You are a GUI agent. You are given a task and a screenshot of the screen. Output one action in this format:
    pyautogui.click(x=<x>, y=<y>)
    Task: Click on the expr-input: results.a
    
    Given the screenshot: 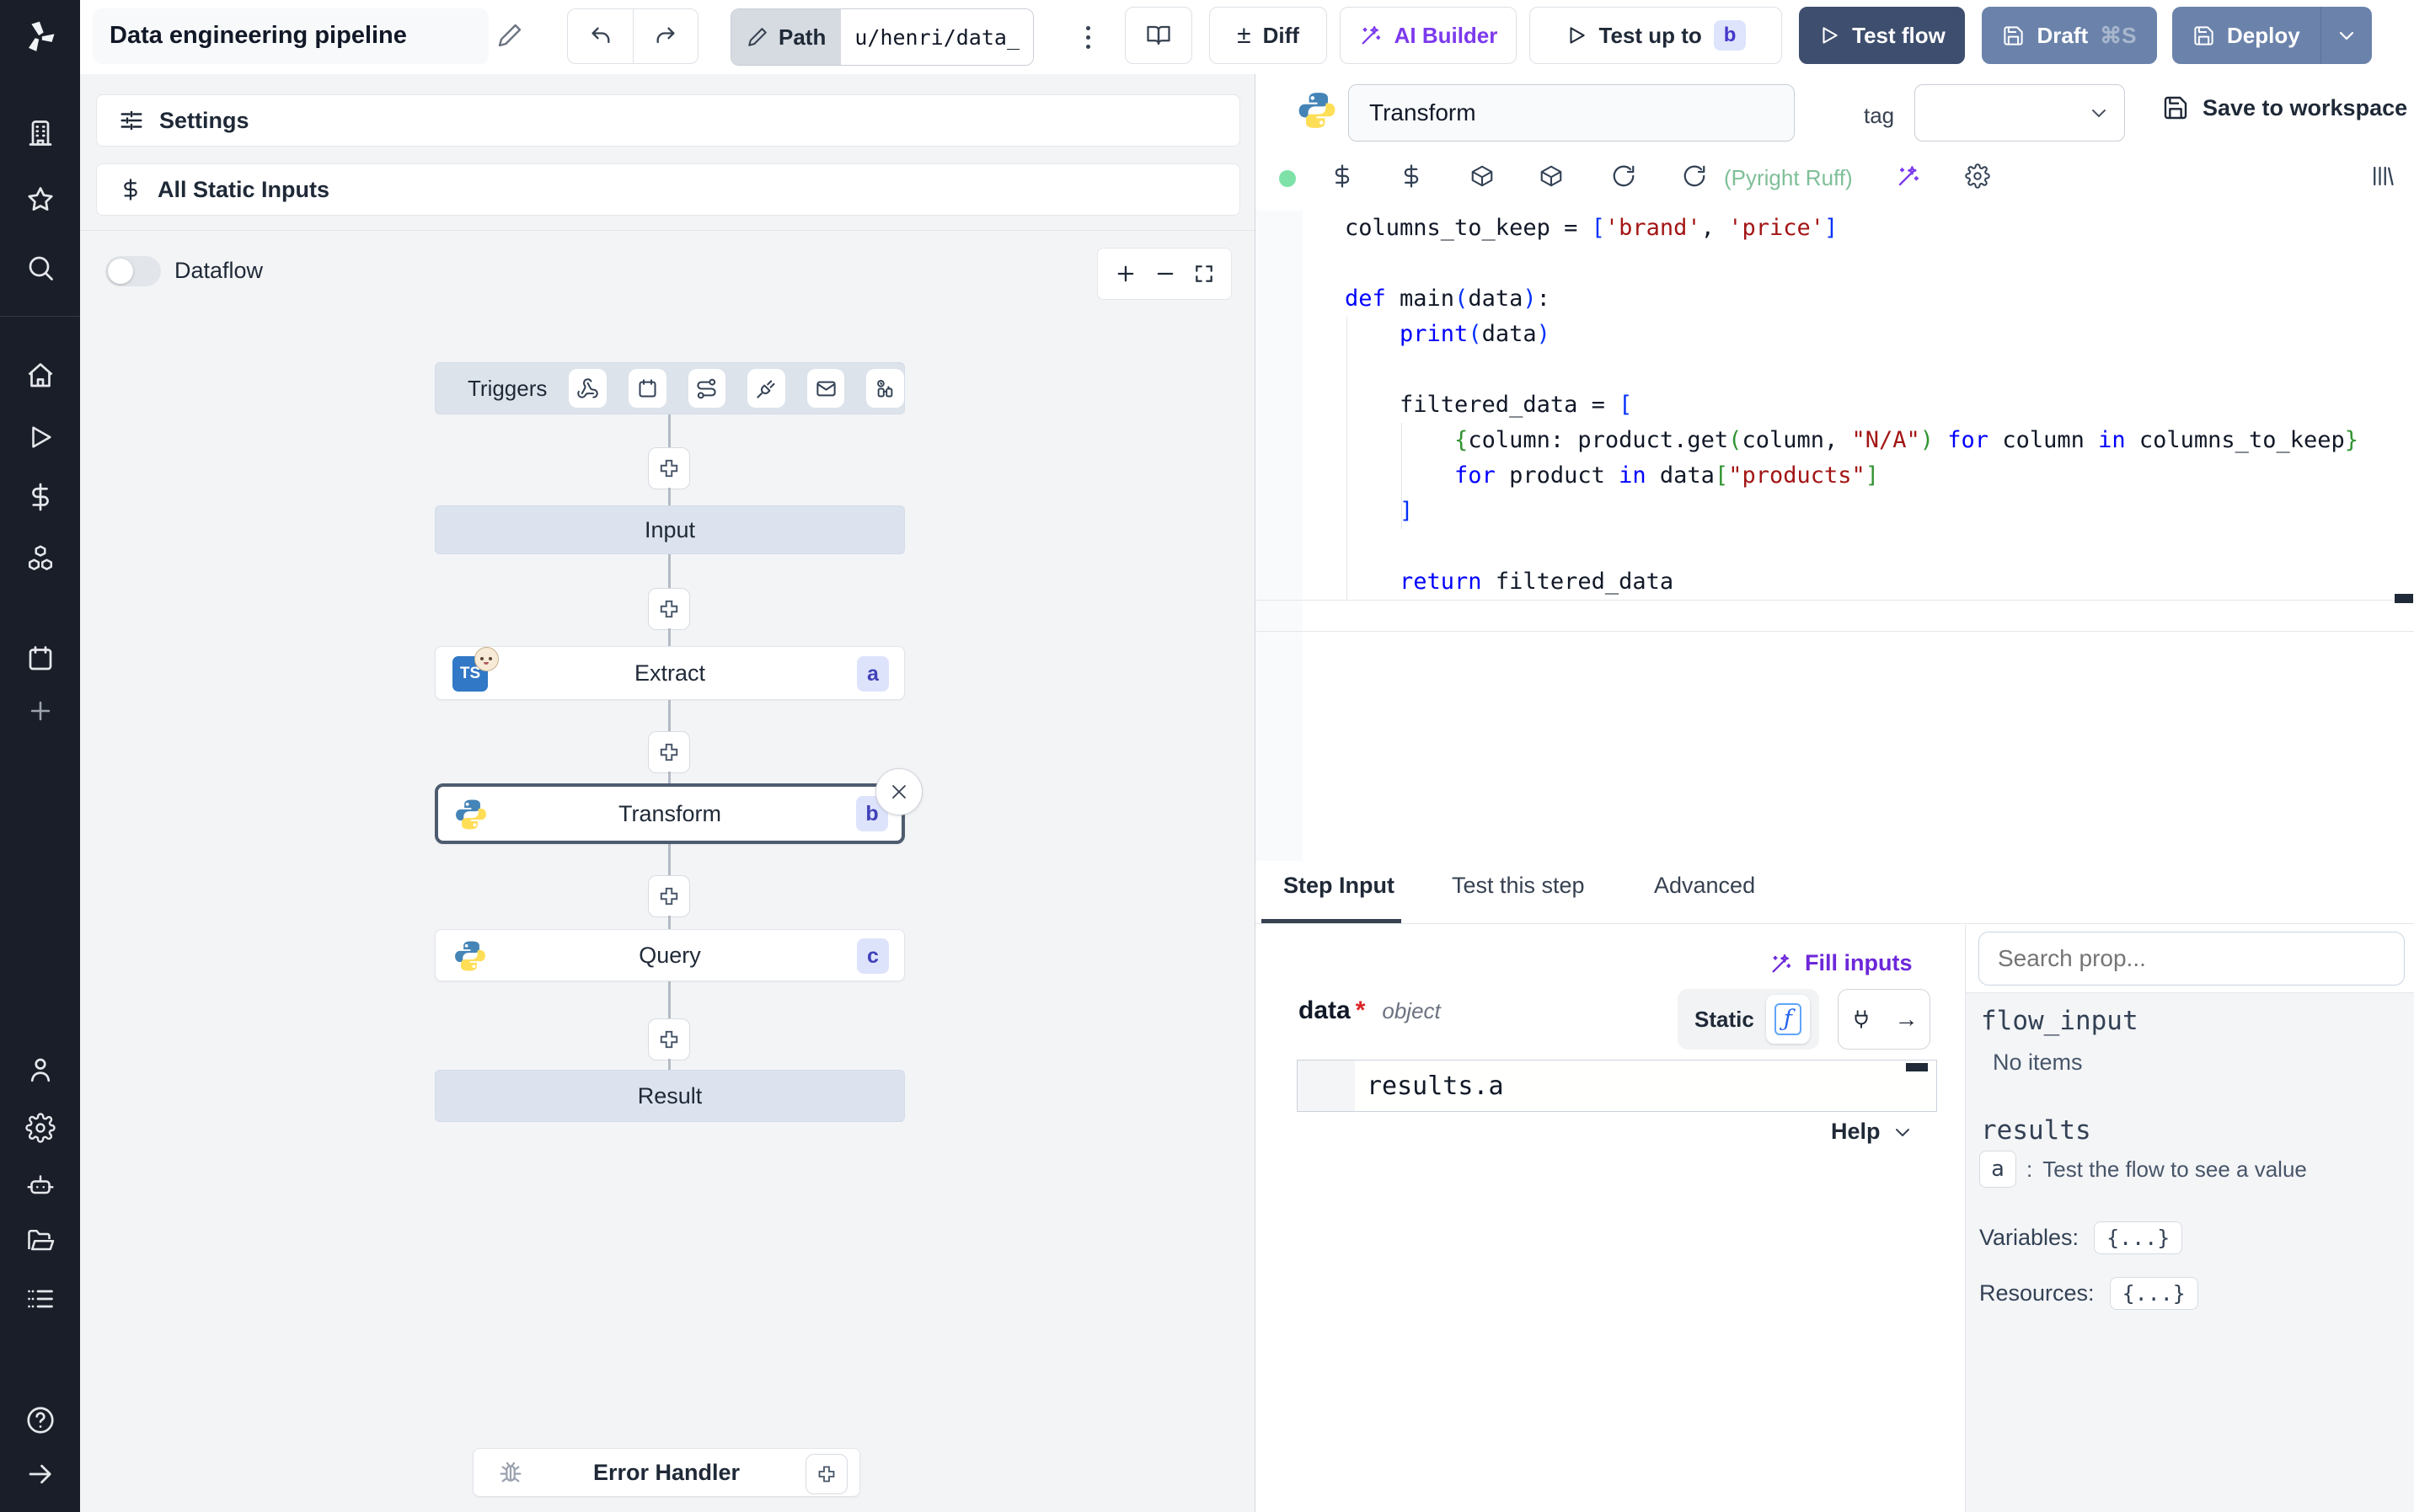 What is the action you would take?
    pyautogui.click(x=1617, y=1086)
    